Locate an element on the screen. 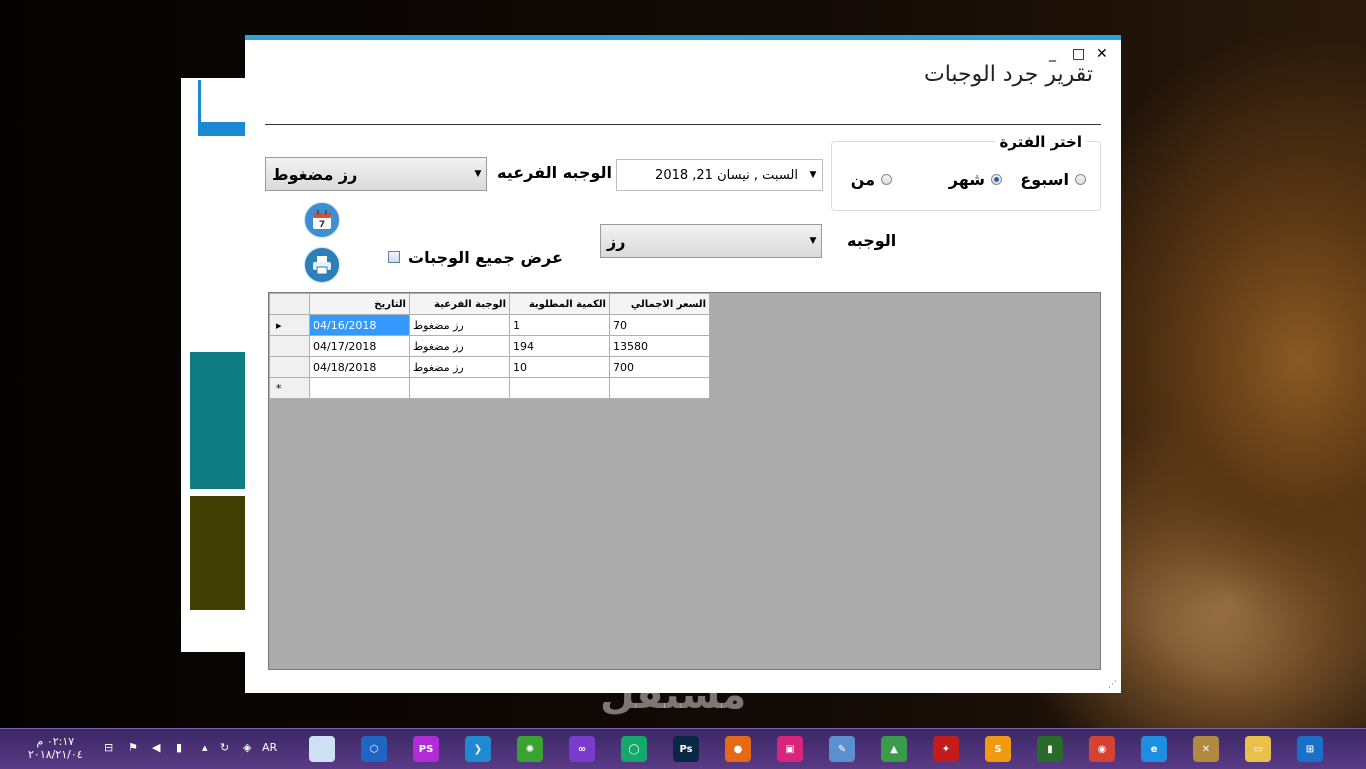  taskbar-button: ● is located at coordinates (738, 749).